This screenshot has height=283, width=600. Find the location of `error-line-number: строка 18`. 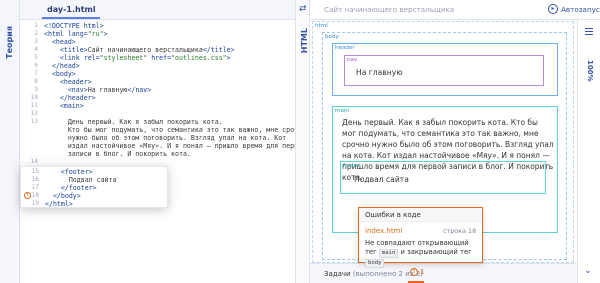

error-line-number: строка 18 is located at coordinates (459, 231).